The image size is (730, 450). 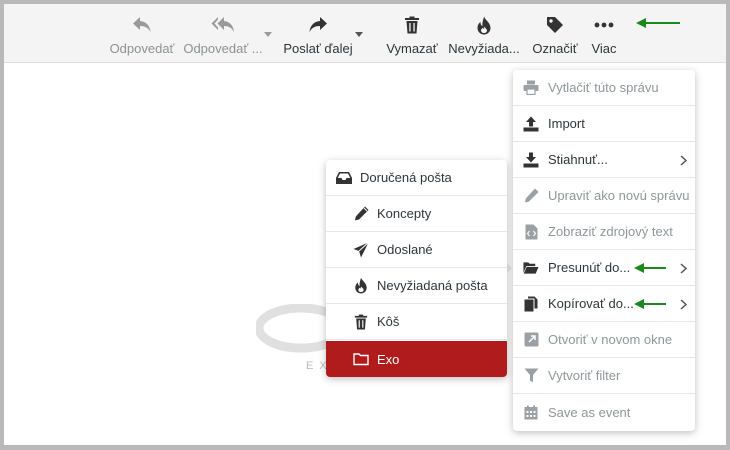 What do you see at coordinates (388, 321) in the screenshot?
I see `folder-label: Kôš` at bounding box center [388, 321].